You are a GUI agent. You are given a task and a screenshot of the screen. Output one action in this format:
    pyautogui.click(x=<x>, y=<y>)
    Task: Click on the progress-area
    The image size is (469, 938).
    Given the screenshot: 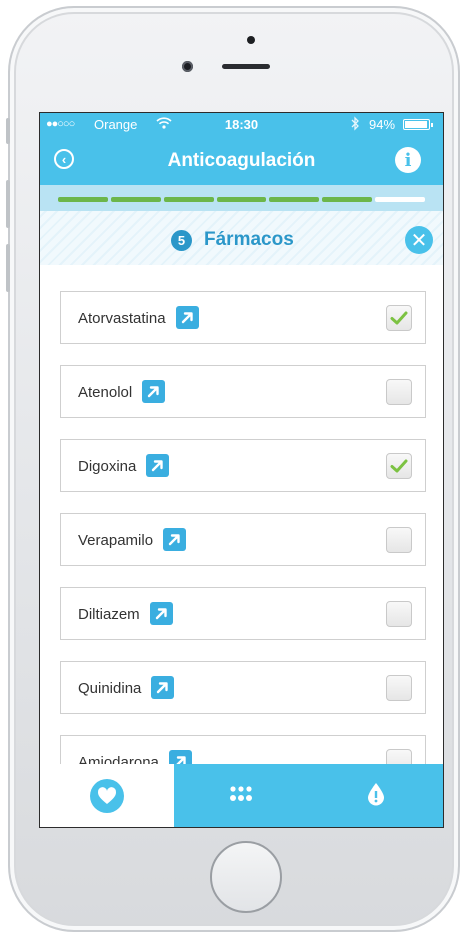 What is the action you would take?
    pyautogui.click(x=241, y=198)
    